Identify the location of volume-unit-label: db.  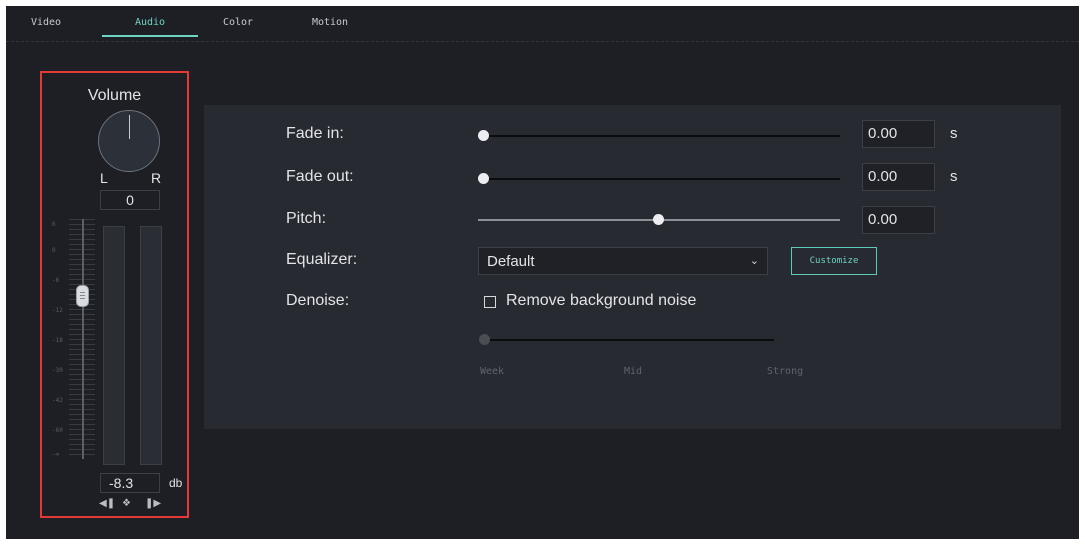
(176, 483).